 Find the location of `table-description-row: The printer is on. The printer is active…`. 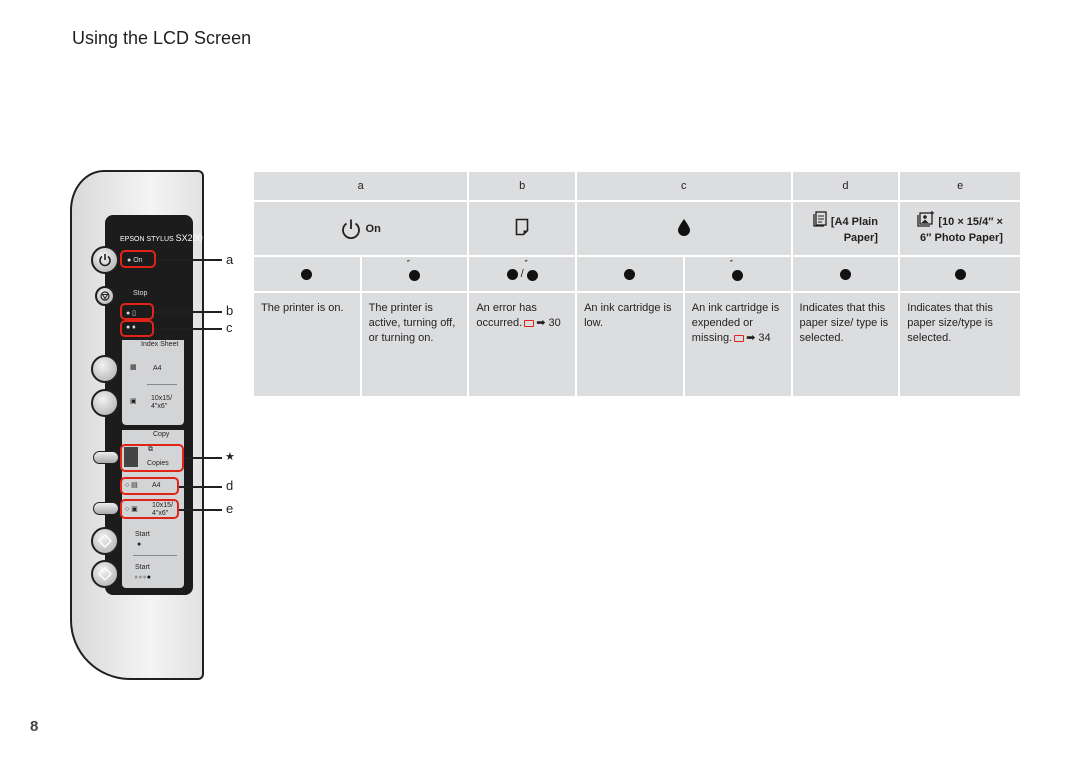

table-description-row: The printer is on. The printer is active… is located at coordinates (637, 344).